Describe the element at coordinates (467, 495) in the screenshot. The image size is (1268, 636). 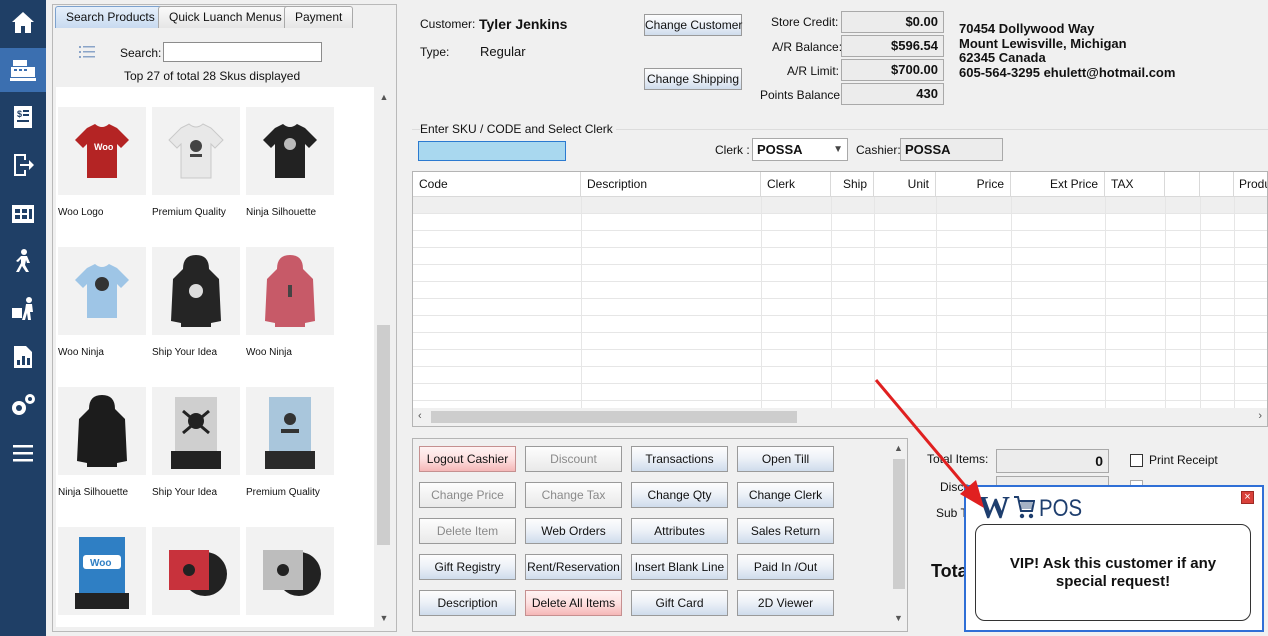
I see `change-price-button: Change Price` at that location.